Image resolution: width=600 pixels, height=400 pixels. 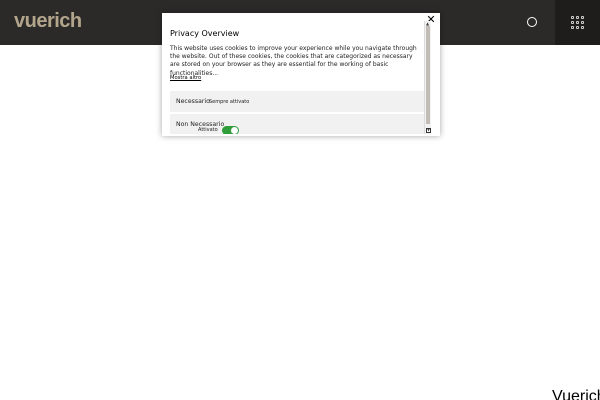 What do you see at coordinates (48, 21) in the screenshot?
I see `site-logo: vuerich` at bounding box center [48, 21].